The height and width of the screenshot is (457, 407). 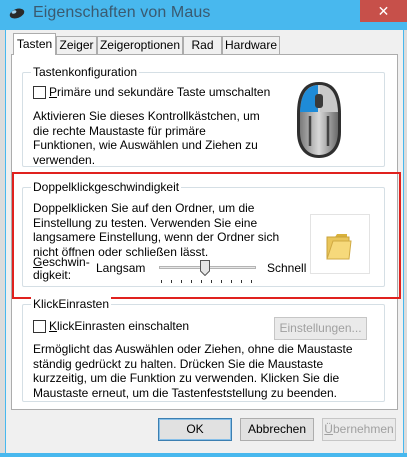 What do you see at coordinates (164, 92) in the screenshot?
I see `swap-buttons-label-text: rimäre und sekundäre Taste umschalten` at bounding box center [164, 92].